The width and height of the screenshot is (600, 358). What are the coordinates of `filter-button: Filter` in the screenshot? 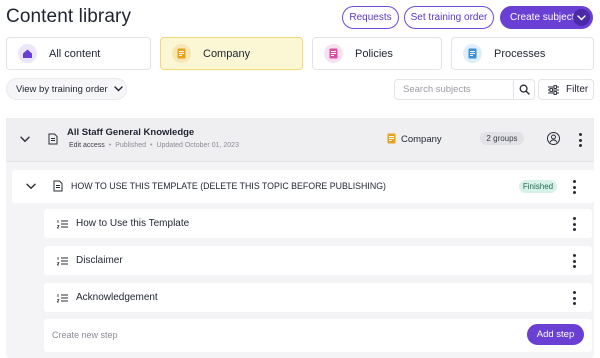 It's located at (566, 89).